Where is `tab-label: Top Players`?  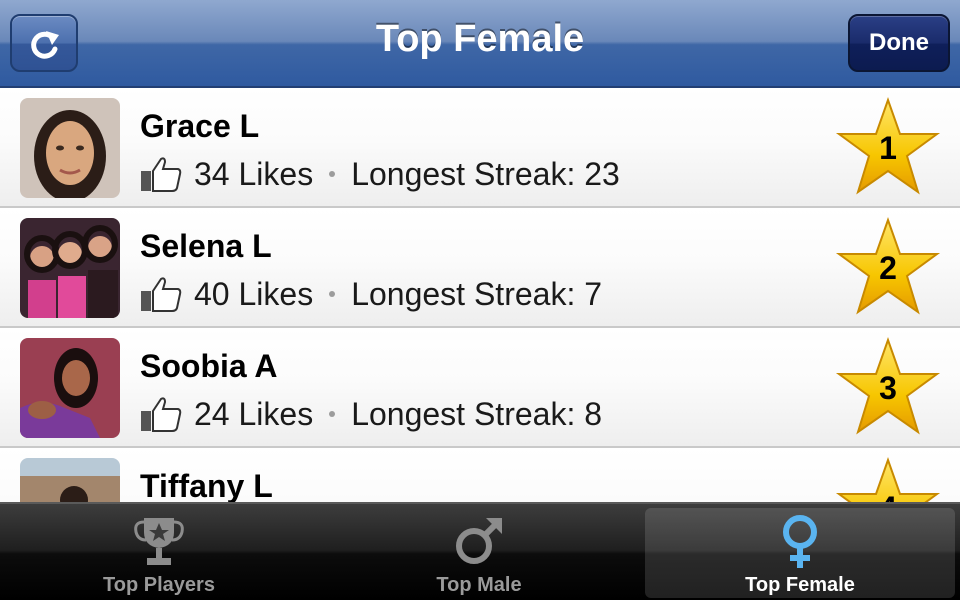
tab-label: Top Players is located at coordinates (159, 585).